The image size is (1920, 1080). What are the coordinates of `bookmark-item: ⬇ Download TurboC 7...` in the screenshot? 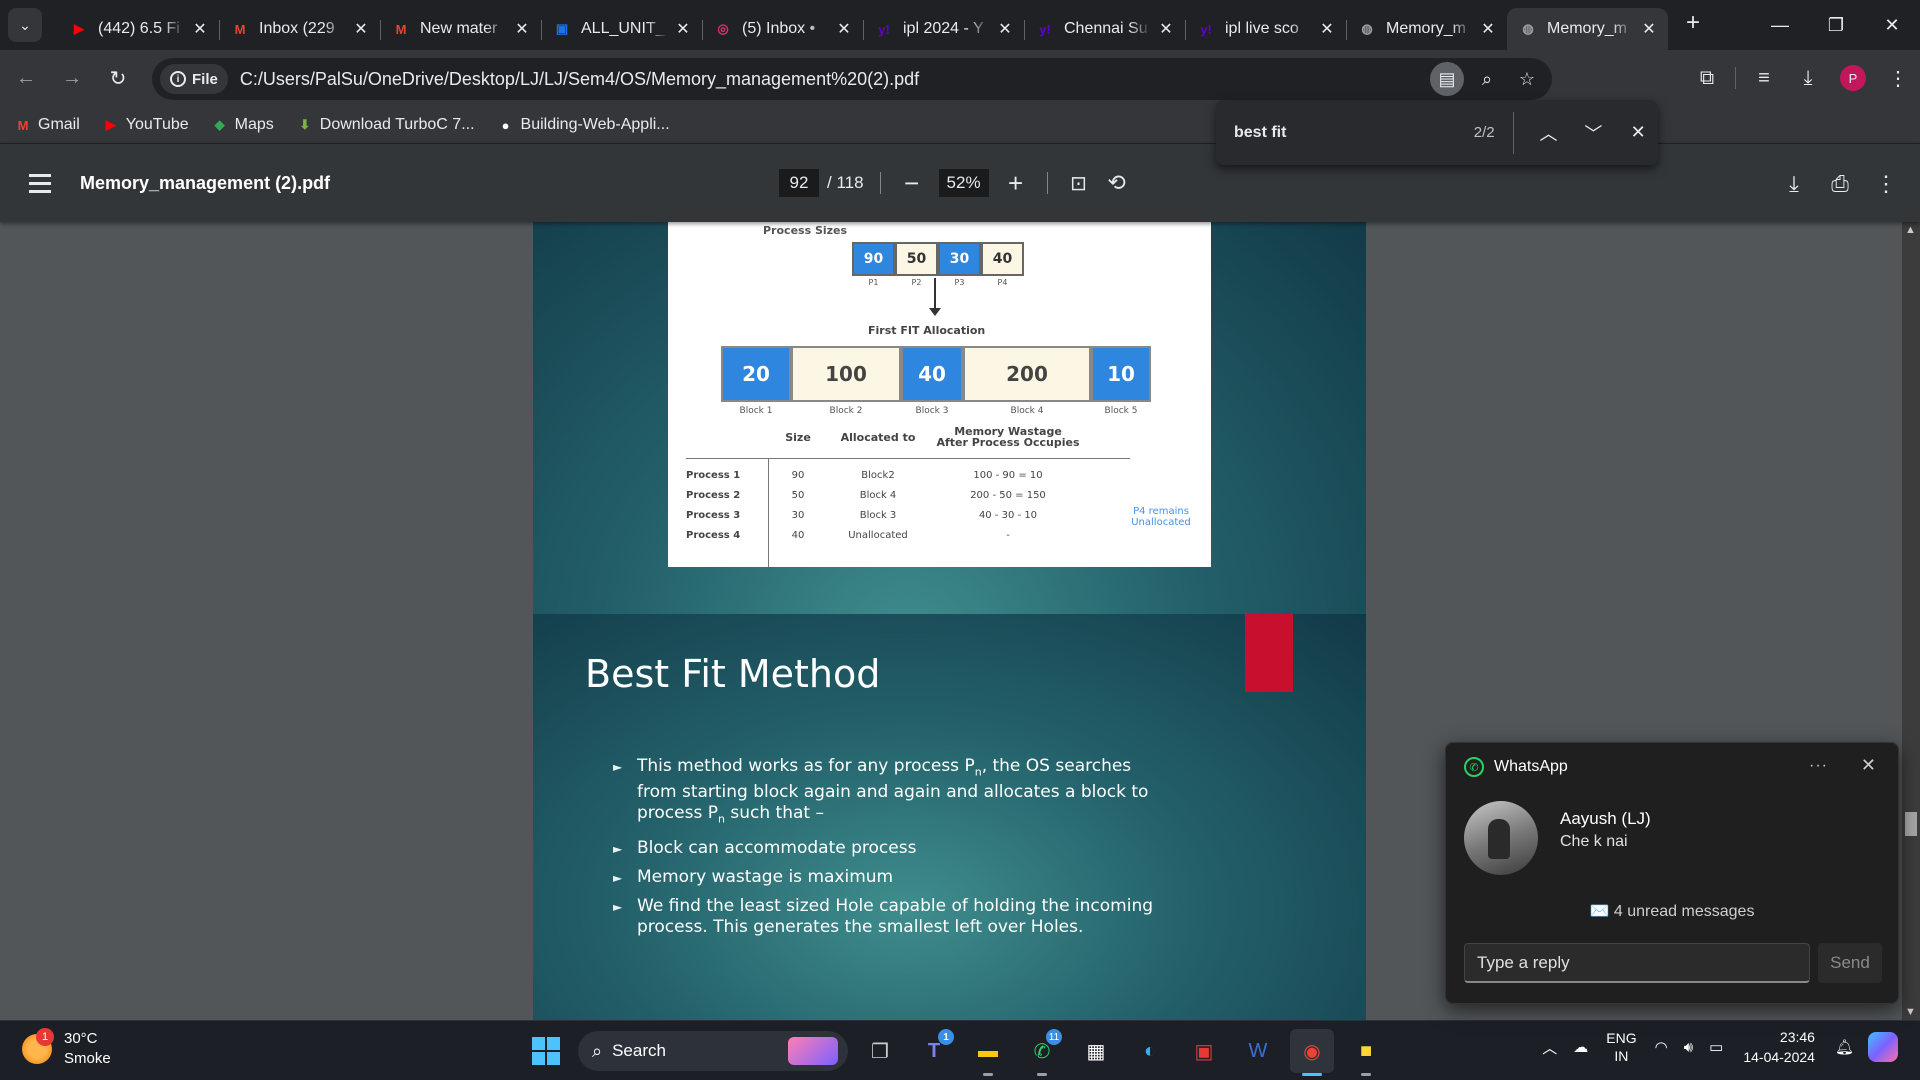 It's located at (385, 125).